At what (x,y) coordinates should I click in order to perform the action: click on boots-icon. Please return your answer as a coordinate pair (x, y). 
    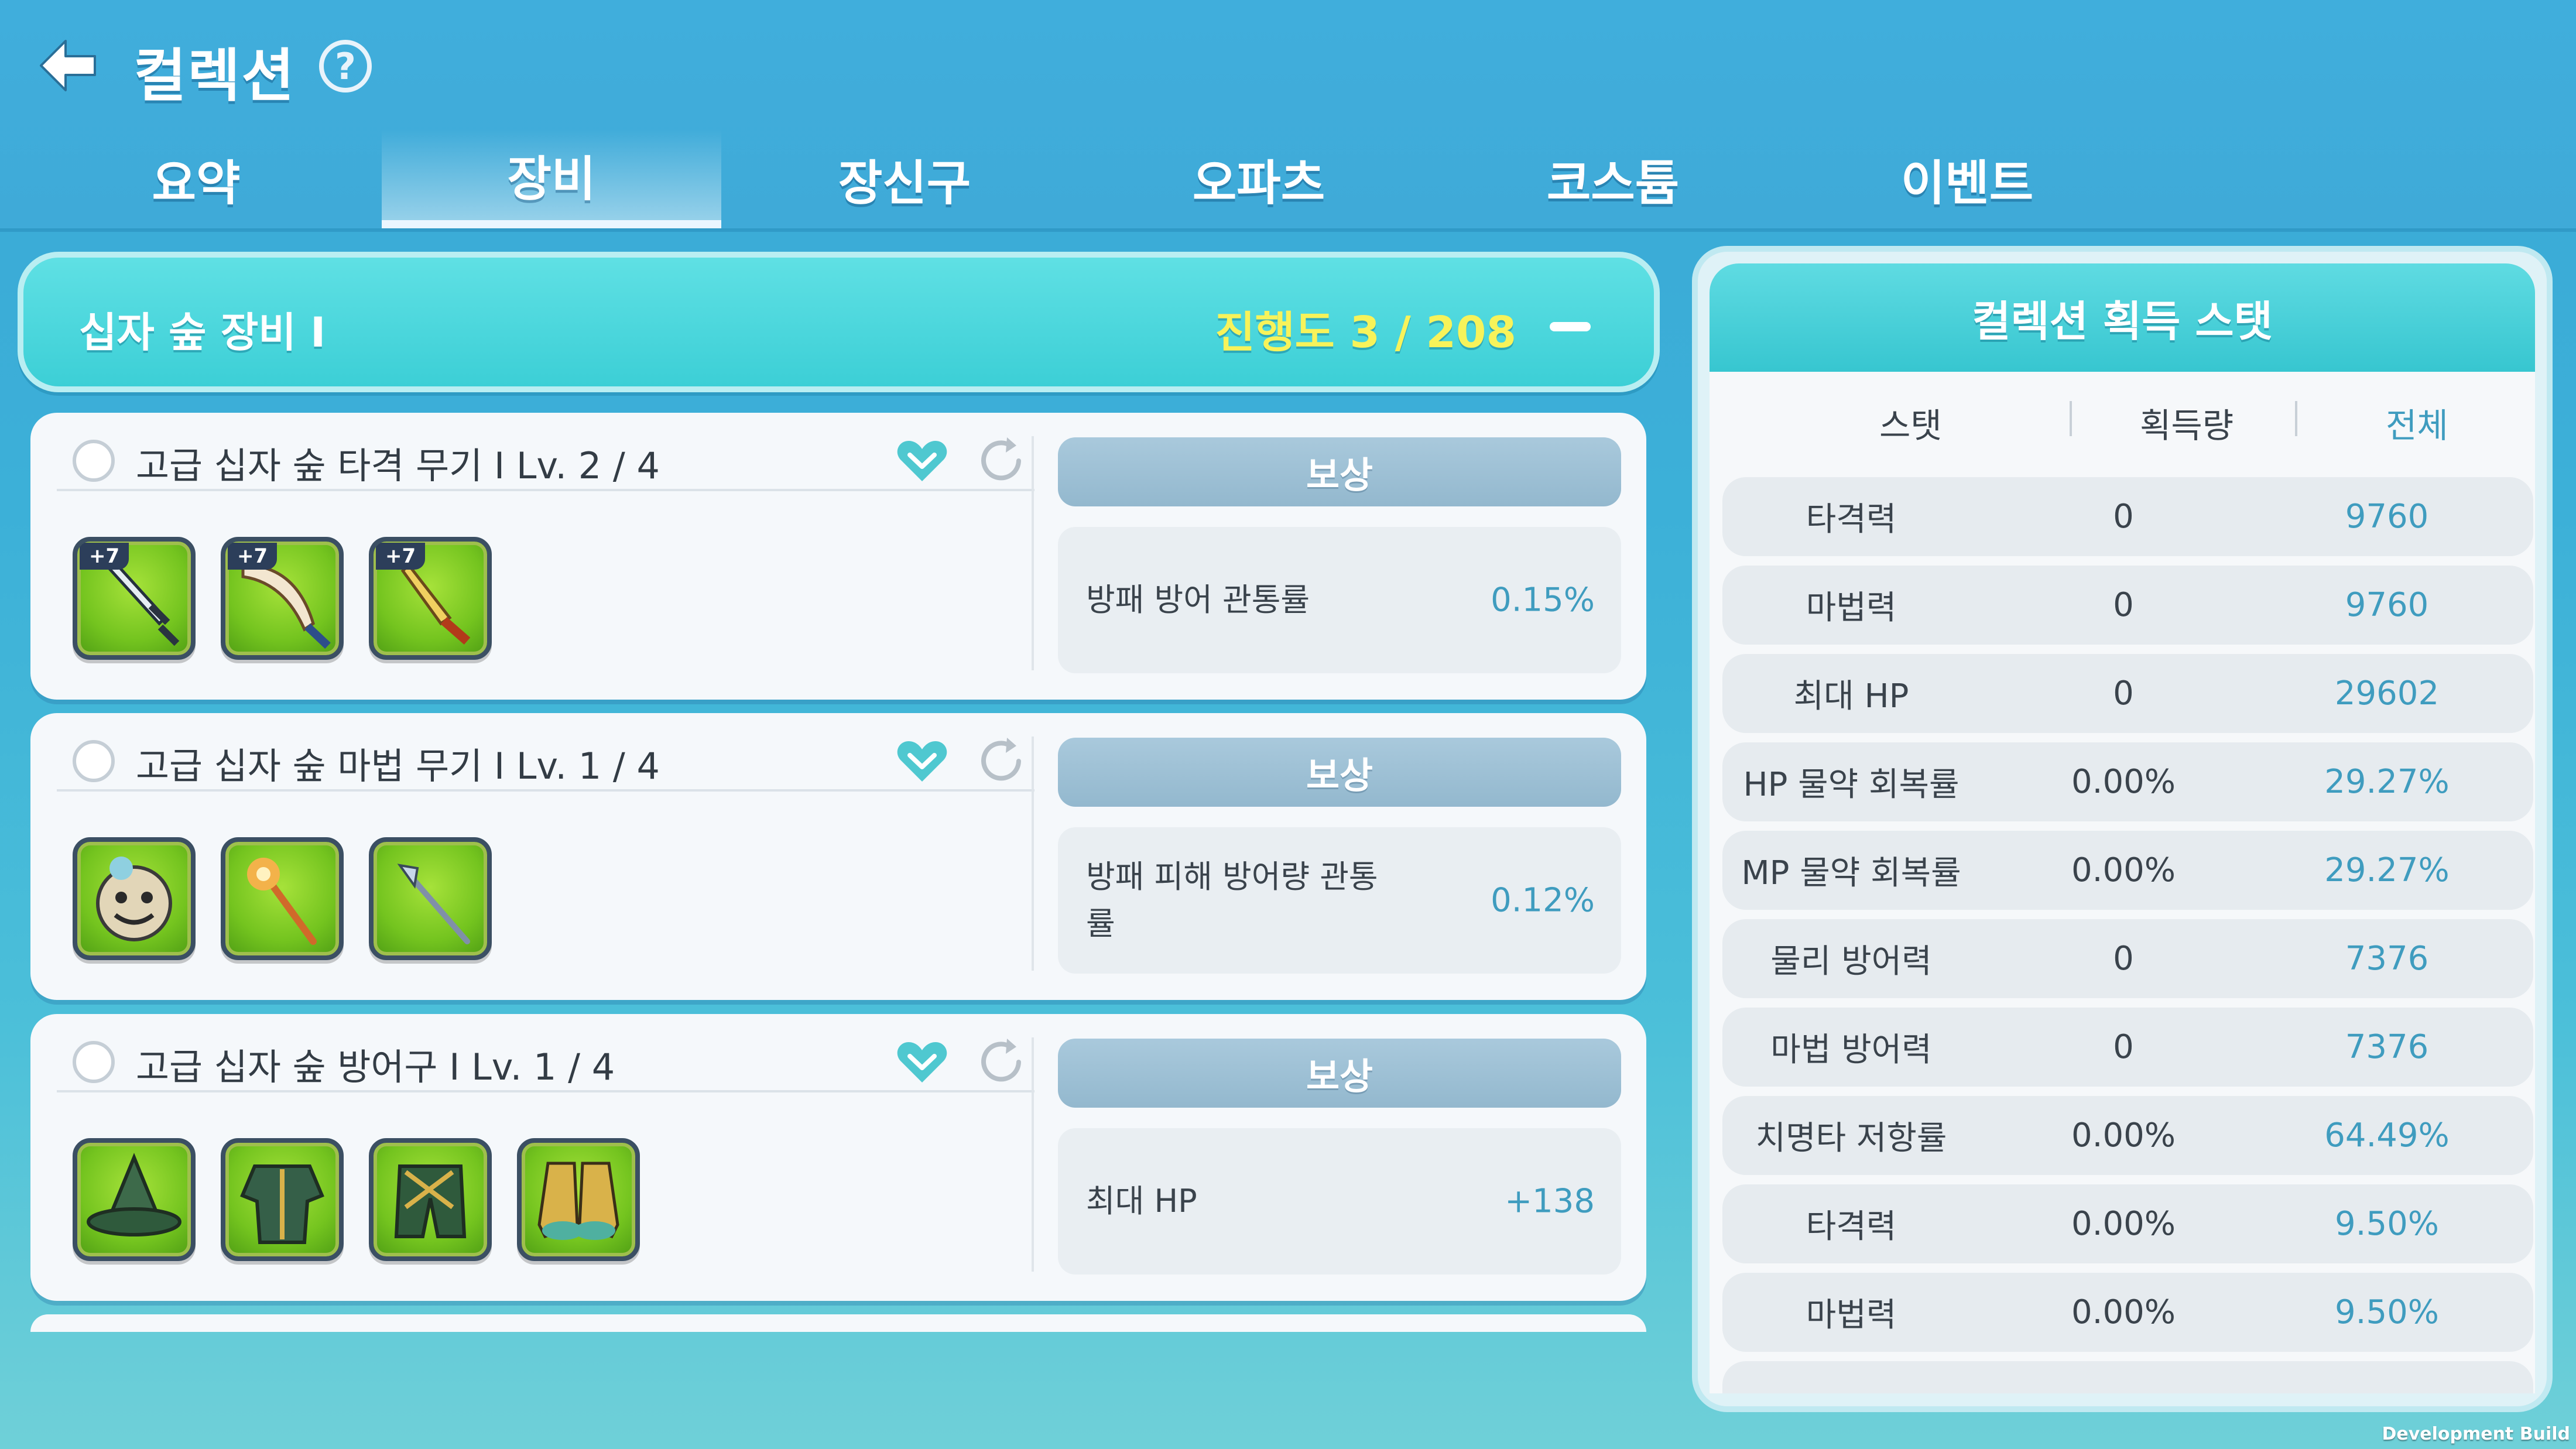
    Looking at the image, I should click on (578, 1201).